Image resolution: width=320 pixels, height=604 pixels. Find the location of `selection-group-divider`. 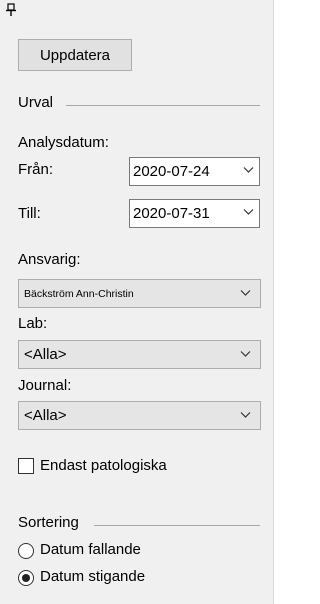

selection-group-divider is located at coordinates (163, 105).